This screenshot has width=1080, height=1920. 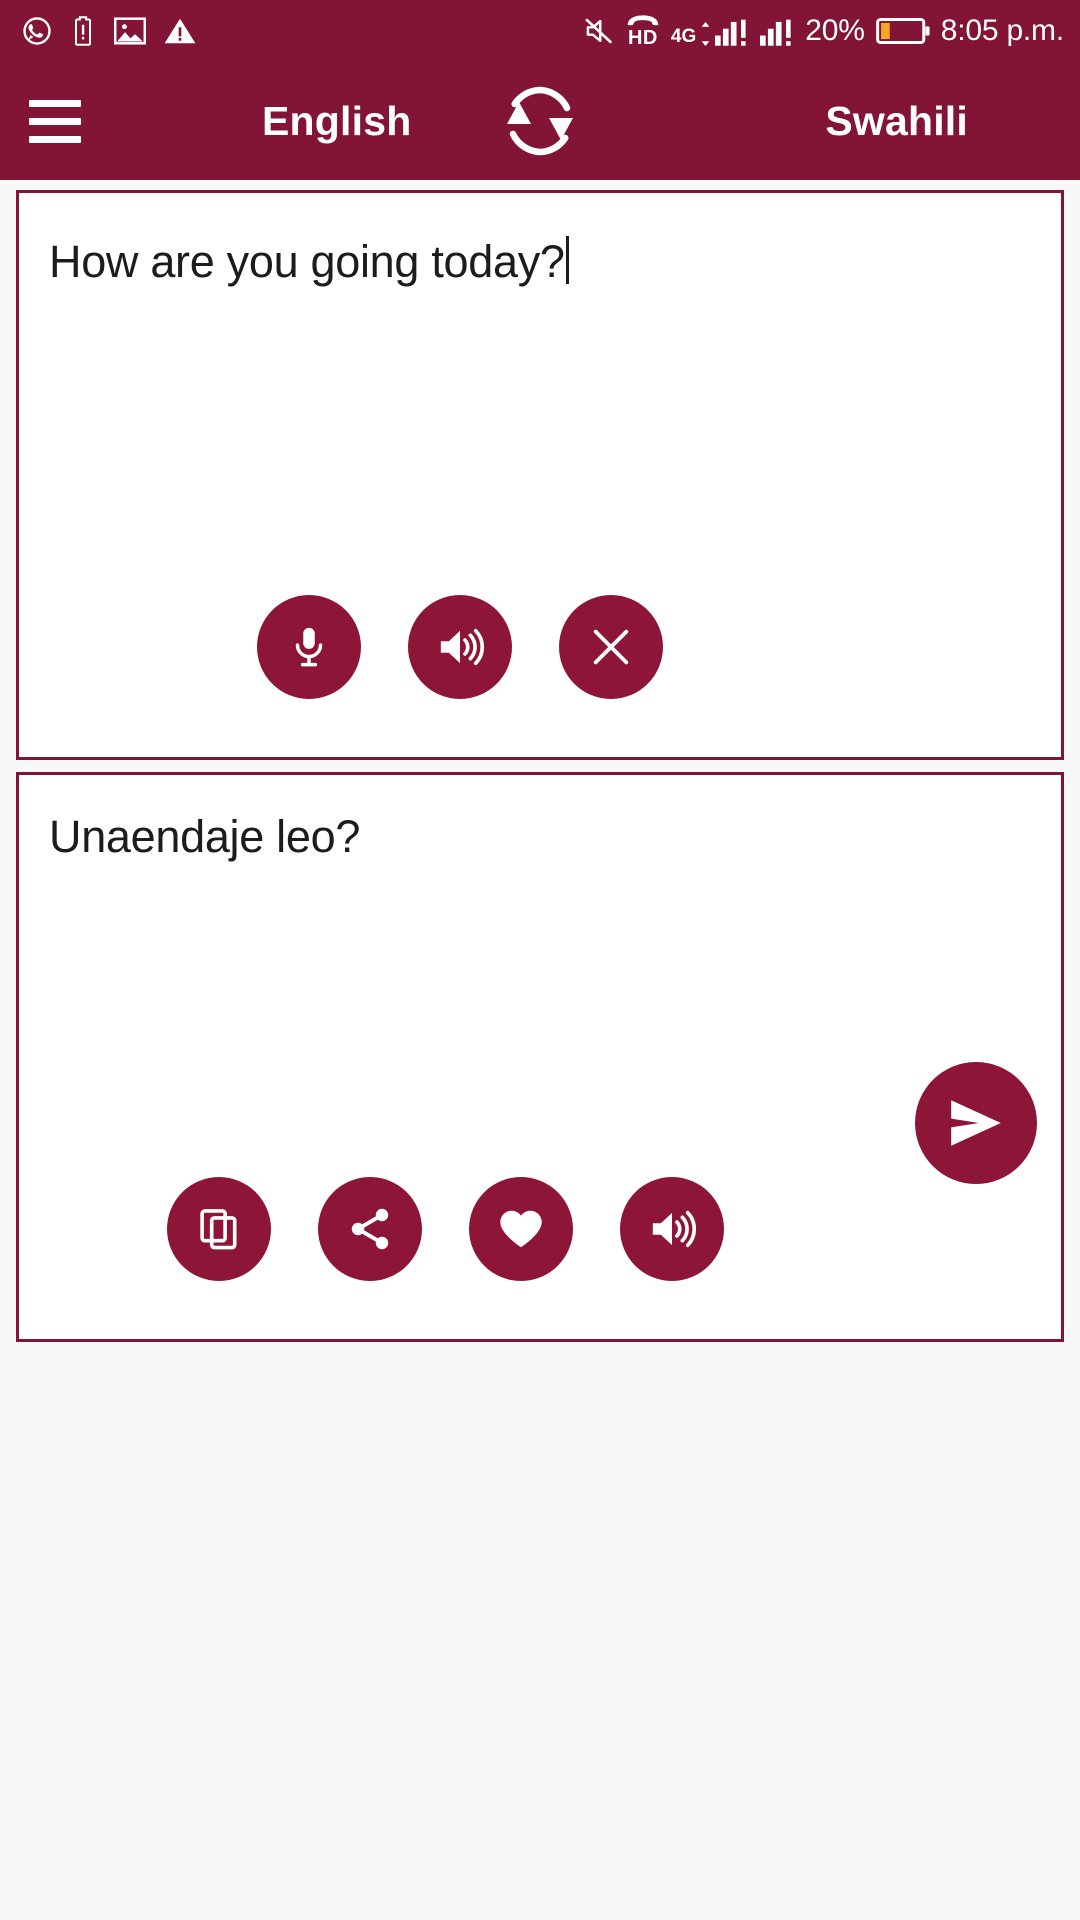 What do you see at coordinates (599, 31) in the screenshot?
I see `mute-icon` at bounding box center [599, 31].